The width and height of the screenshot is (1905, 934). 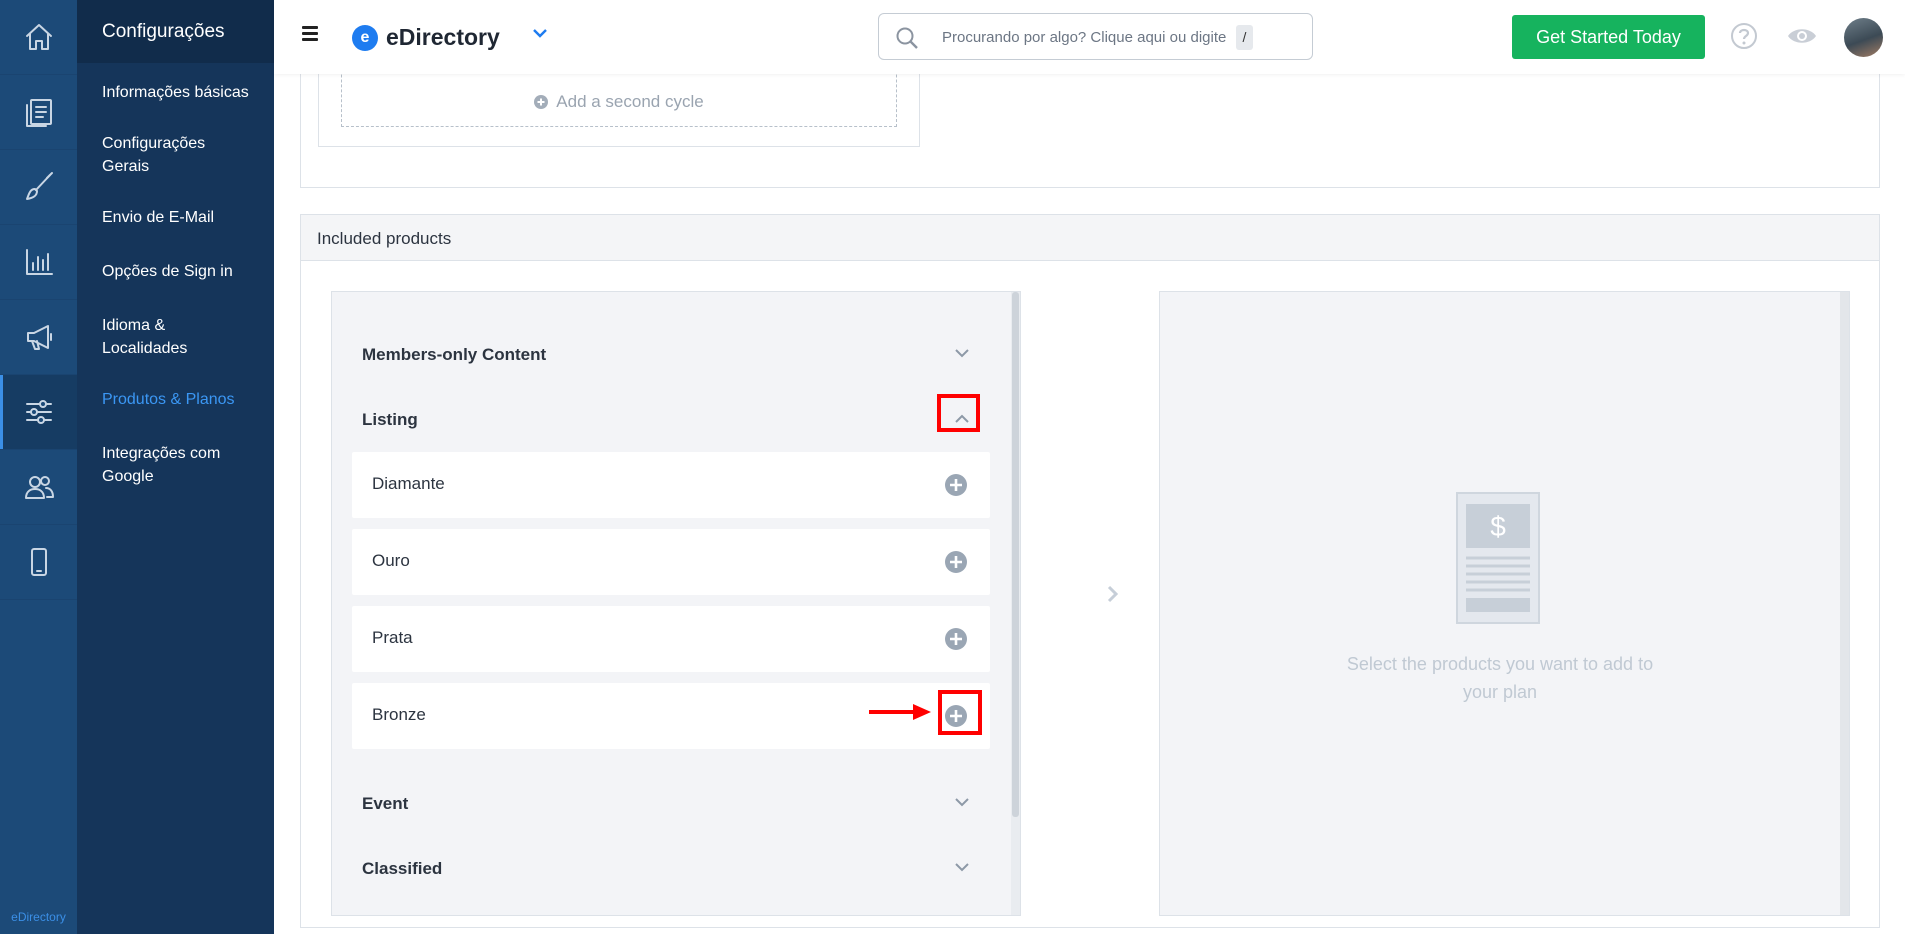 I want to click on logo-text: eDirectory, so click(x=443, y=37).